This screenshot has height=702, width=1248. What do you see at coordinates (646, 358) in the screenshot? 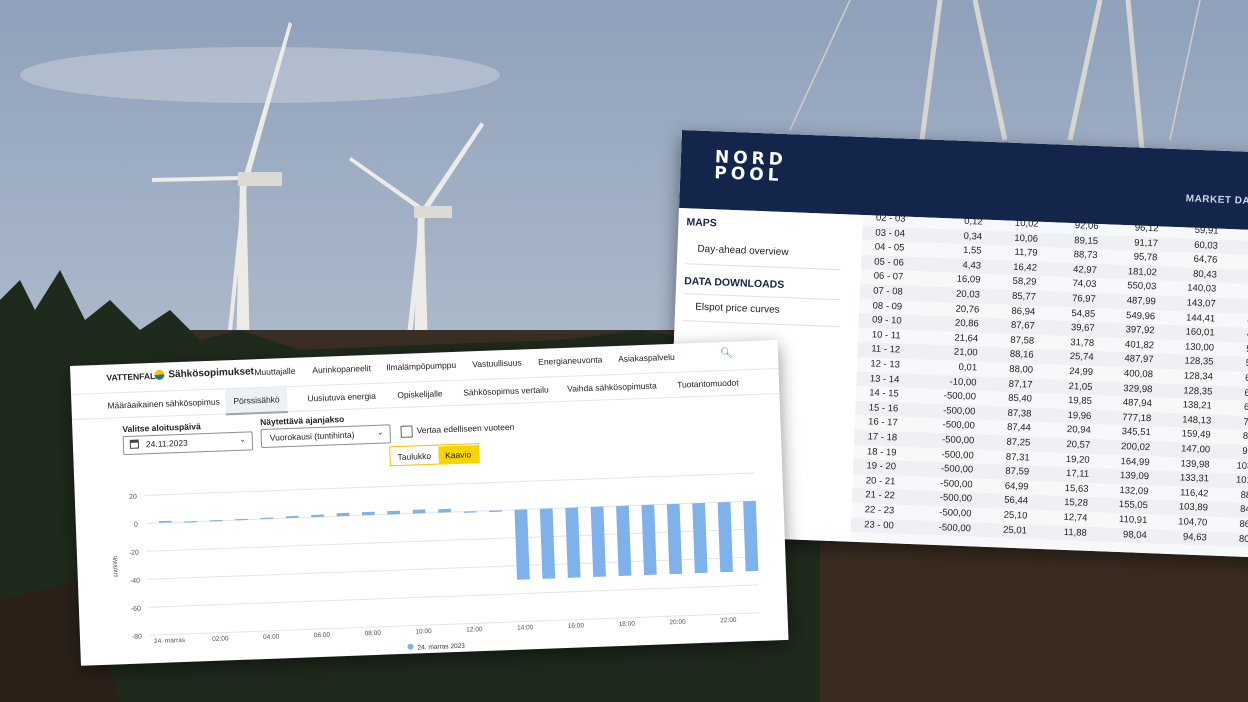
I see `nav-asiakaspalvelu: Asiakaspalvelu` at bounding box center [646, 358].